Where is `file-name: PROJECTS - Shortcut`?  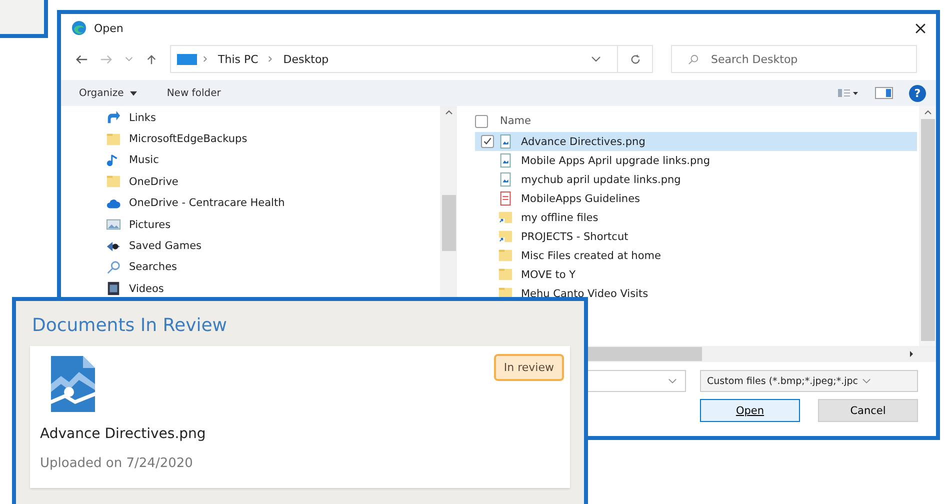 file-name: PROJECTS - Shortcut is located at coordinates (574, 236).